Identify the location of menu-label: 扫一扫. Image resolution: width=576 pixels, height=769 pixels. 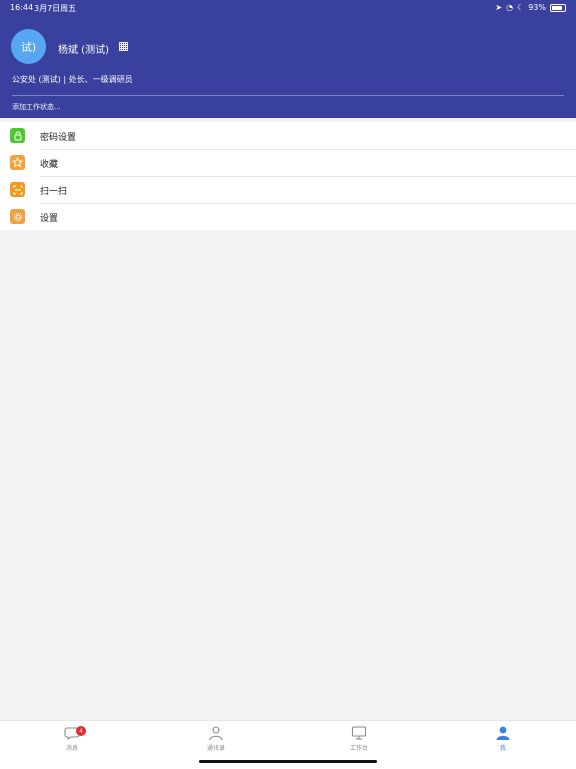
(54, 192).